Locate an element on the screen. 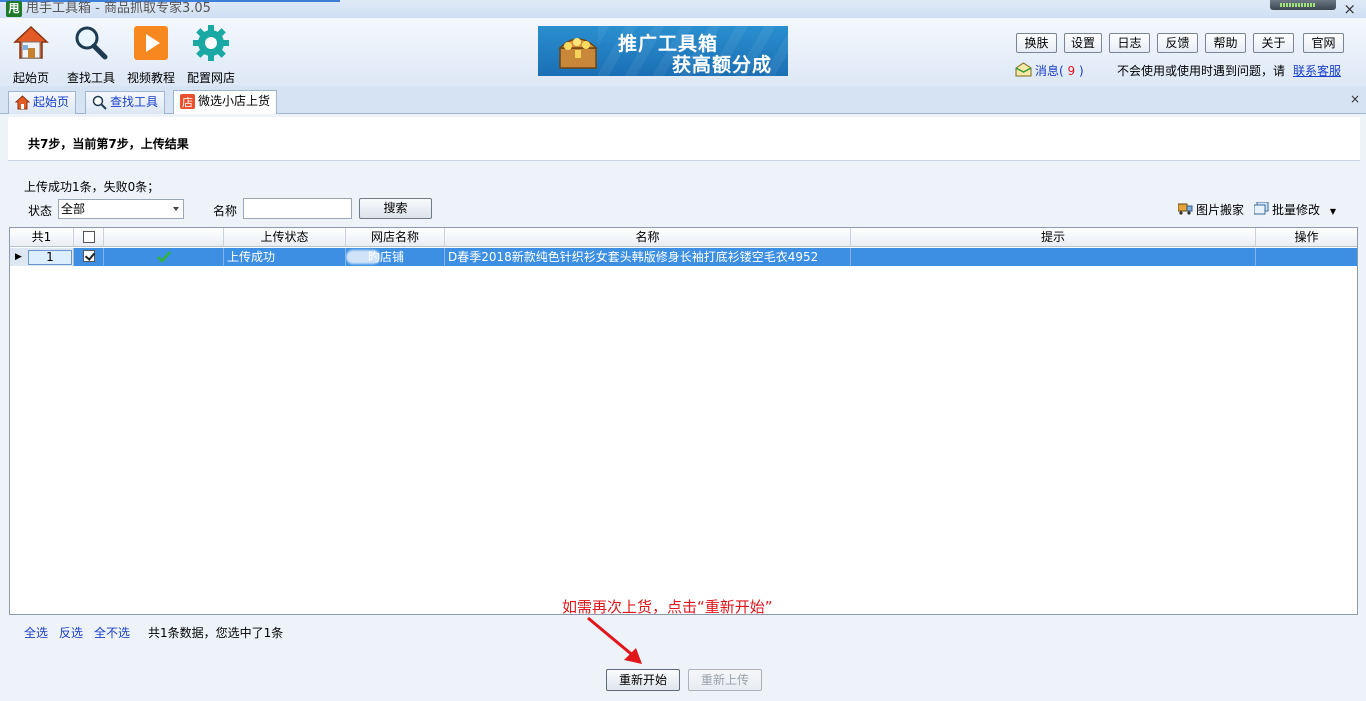  toolbar-video-tutorial-label: 视频教程 is located at coordinates (150, 78).